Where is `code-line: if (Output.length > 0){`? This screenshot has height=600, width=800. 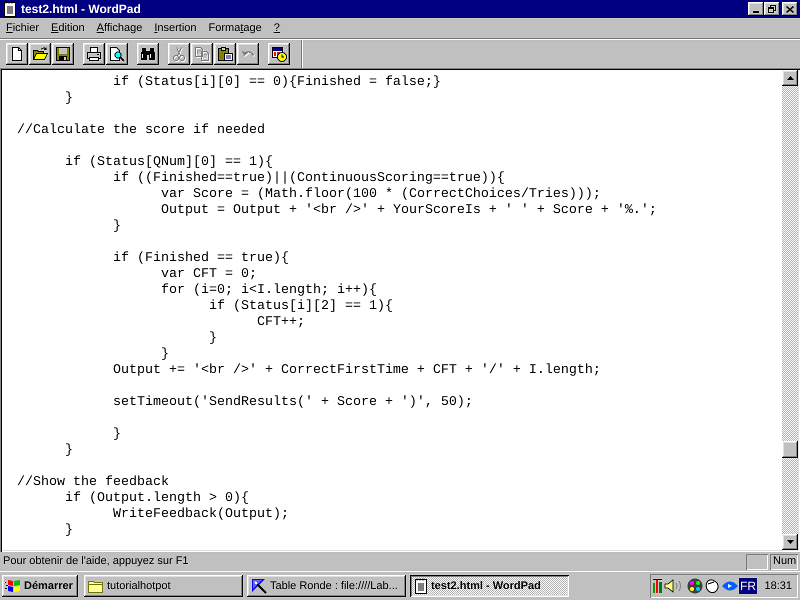
code-line: if (Output.length > 0){ is located at coordinates (157, 499).